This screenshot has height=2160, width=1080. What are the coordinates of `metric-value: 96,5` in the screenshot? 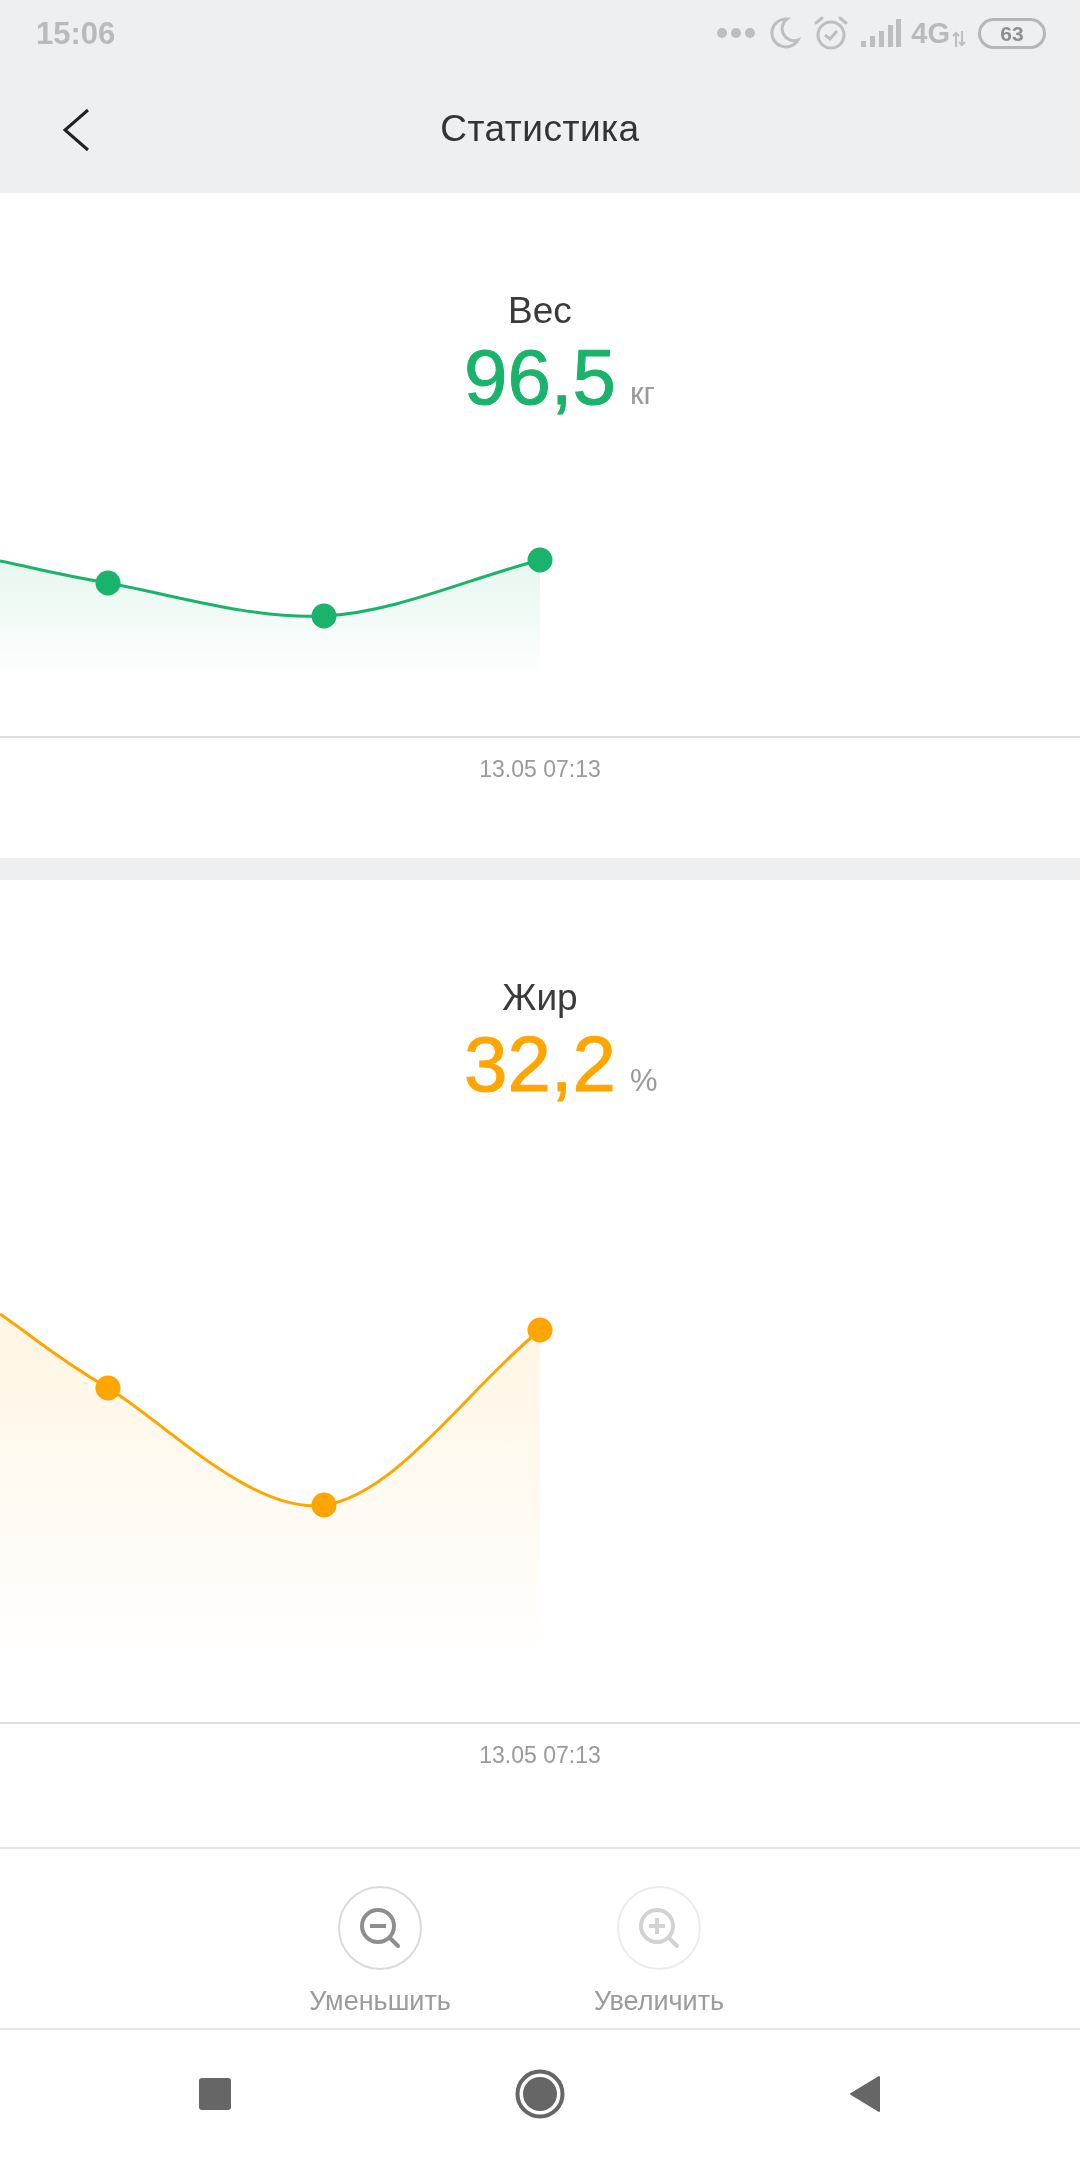 It's located at (540, 377).